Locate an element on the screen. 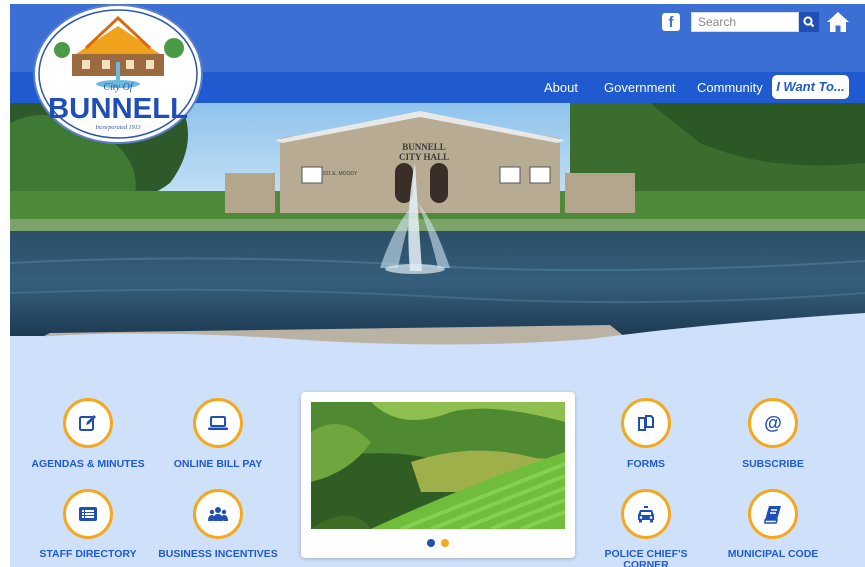  users-icon is located at coordinates (218, 514).